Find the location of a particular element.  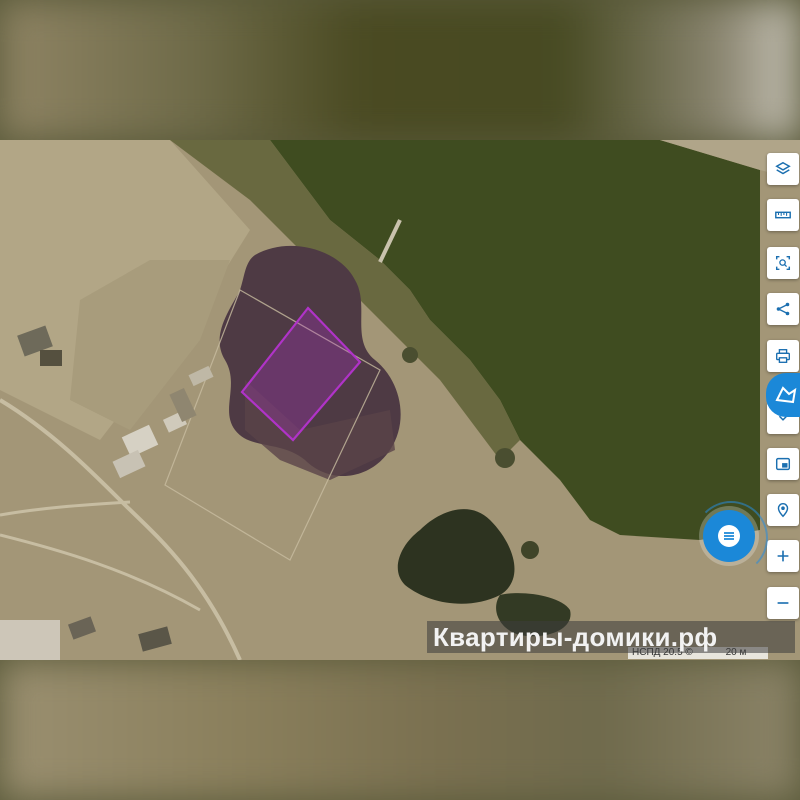

zoom-in-button is located at coordinates (783, 556).